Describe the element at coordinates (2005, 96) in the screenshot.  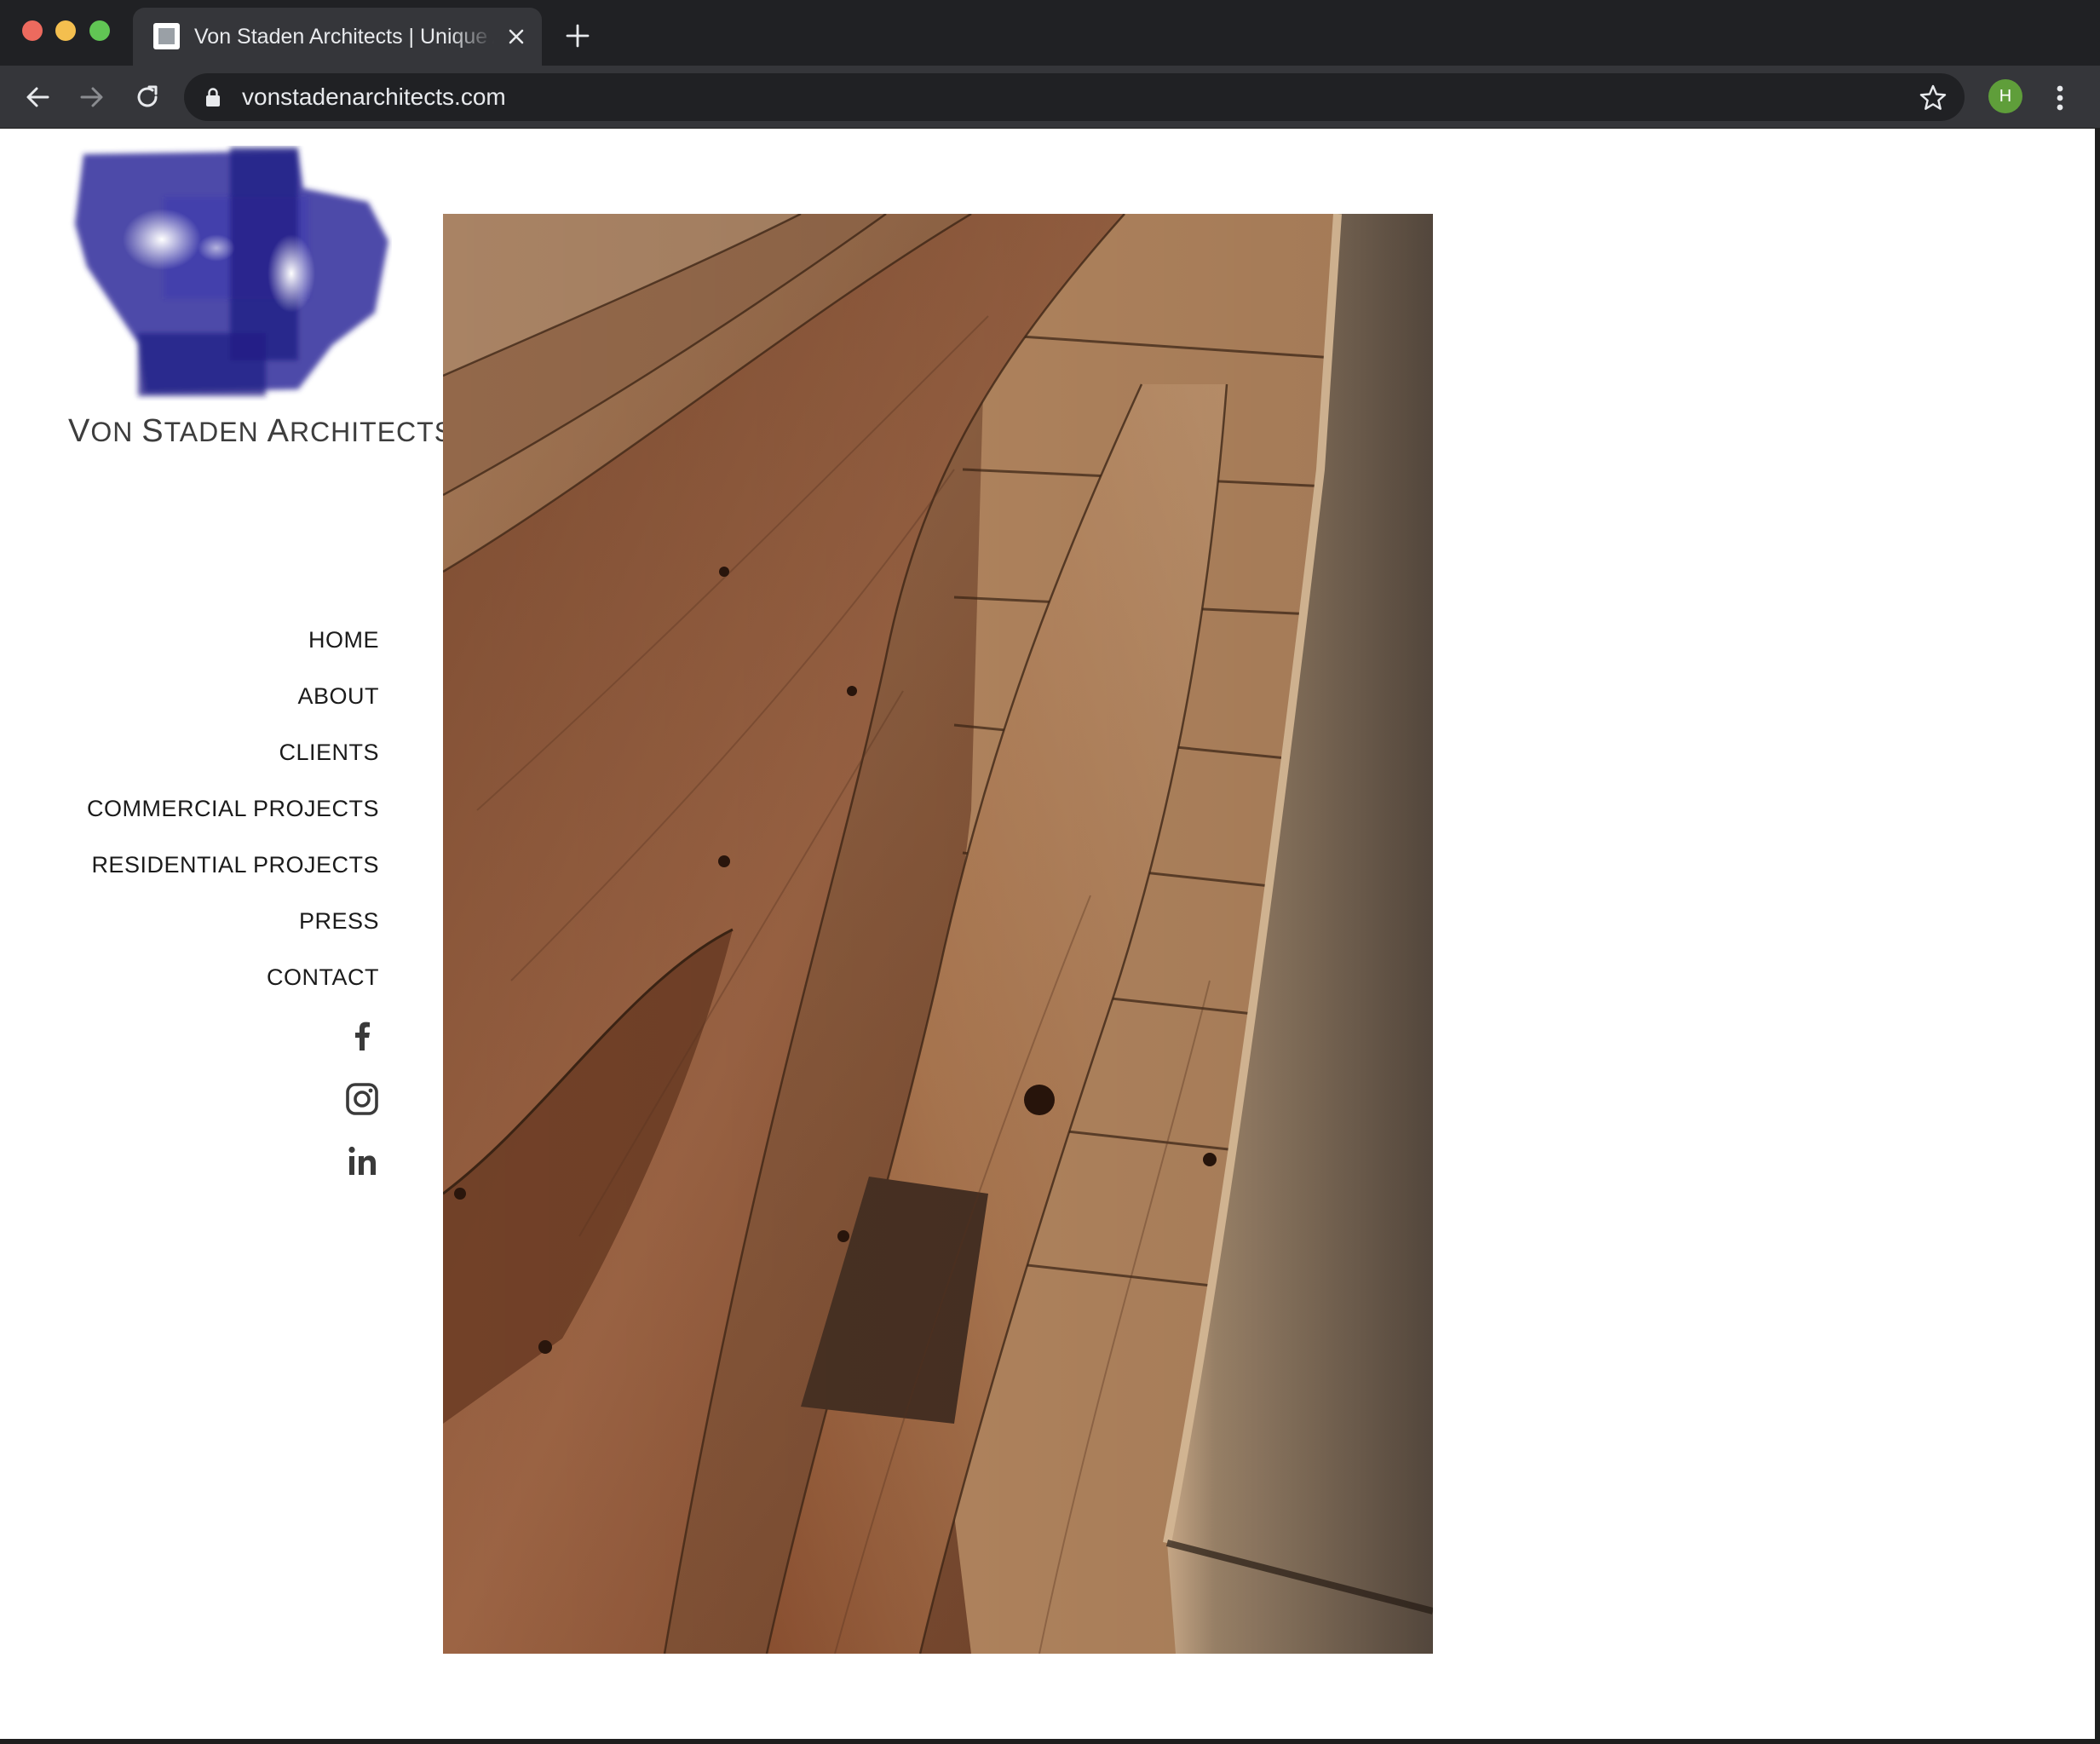
I see `profile-avatar: H` at that location.